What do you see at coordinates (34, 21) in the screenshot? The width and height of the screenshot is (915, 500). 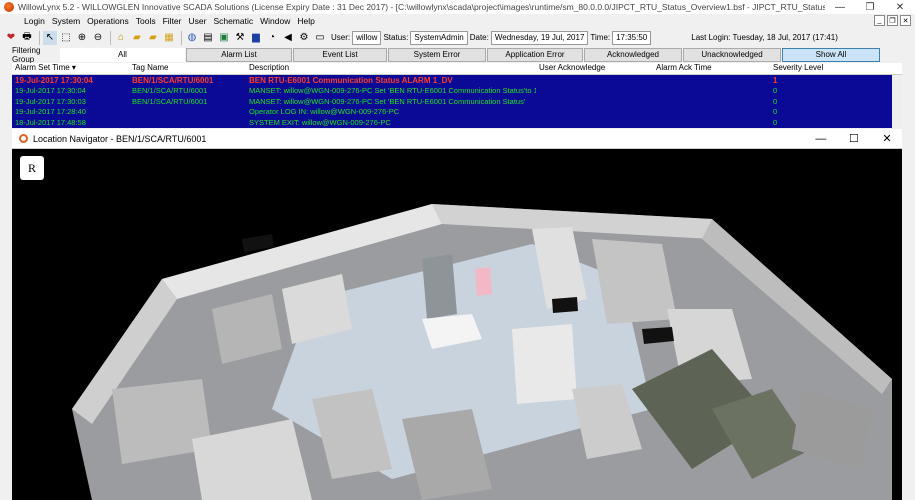 I see `menu-login: Login` at bounding box center [34, 21].